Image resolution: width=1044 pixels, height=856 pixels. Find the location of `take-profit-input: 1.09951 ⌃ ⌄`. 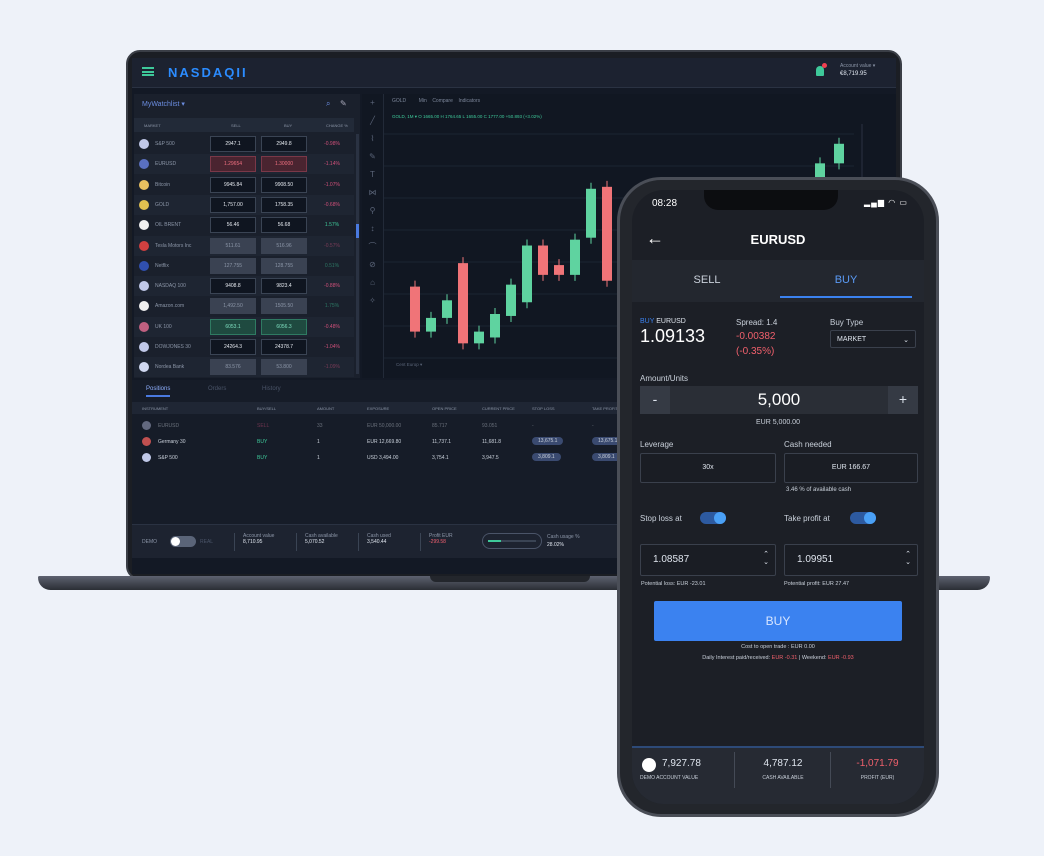

take-profit-input: 1.09951 ⌃ ⌄ is located at coordinates (851, 560).